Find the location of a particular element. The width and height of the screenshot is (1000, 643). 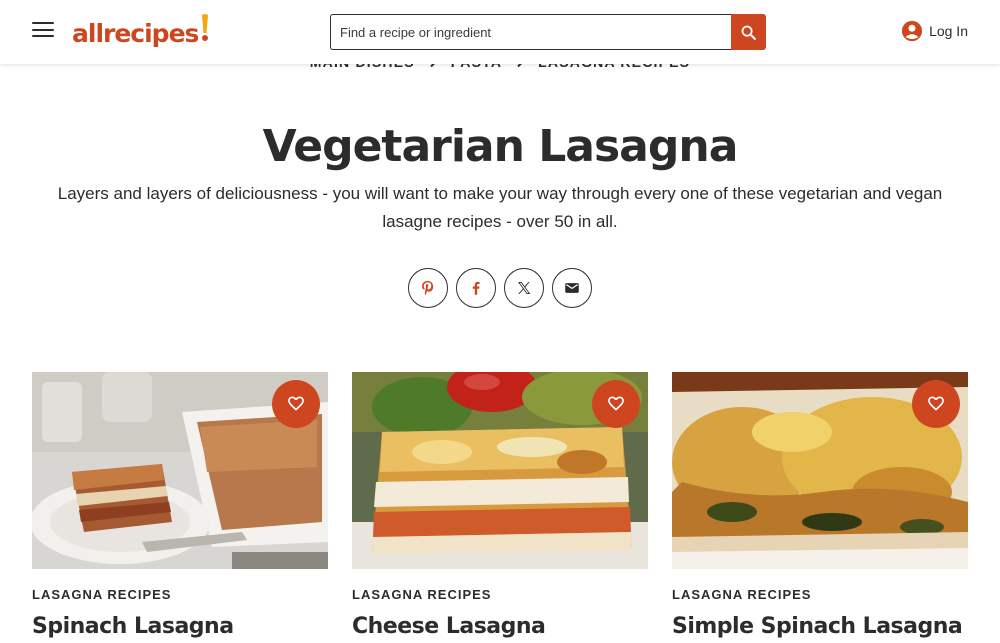

recipe-card: LASAGNA RECIPES Cheese Lasagna is located at coordinates (500, 505).